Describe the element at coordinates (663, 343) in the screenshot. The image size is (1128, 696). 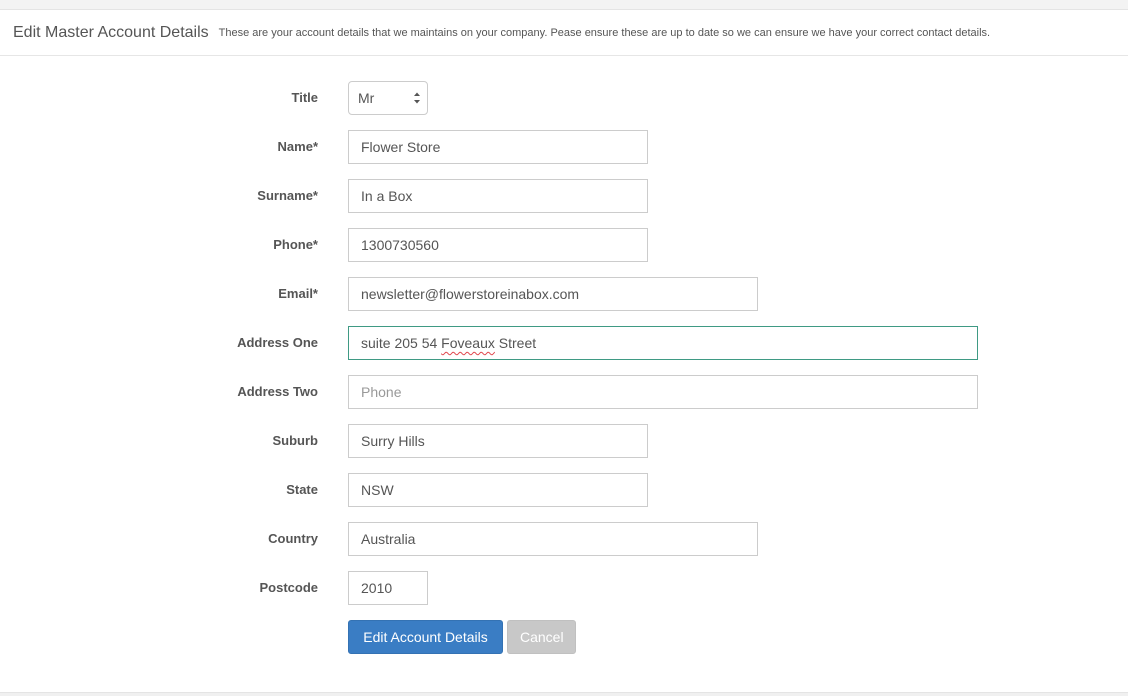
I see `address-one-input: suite 205 54 Foveaux Street` at that location.